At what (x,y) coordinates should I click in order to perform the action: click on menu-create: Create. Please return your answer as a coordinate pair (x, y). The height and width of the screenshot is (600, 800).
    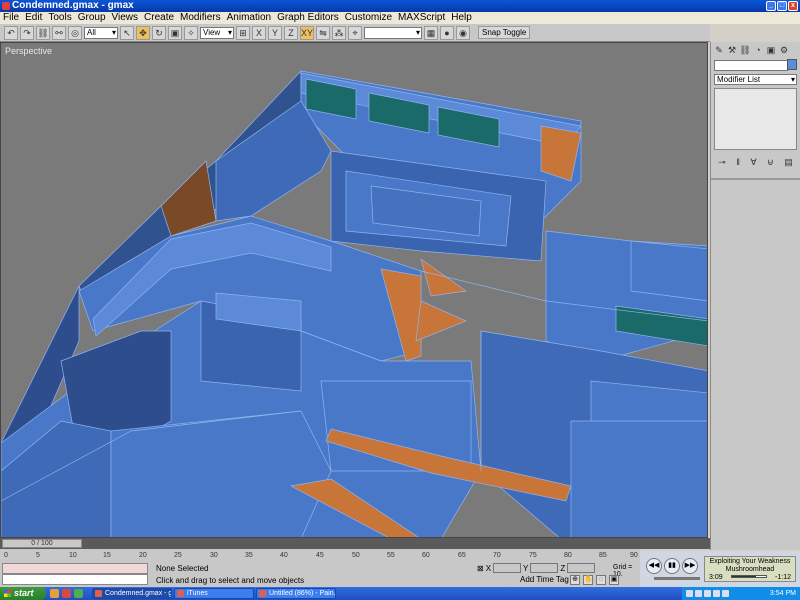
    Looking at the image, I should click on (159, 18).